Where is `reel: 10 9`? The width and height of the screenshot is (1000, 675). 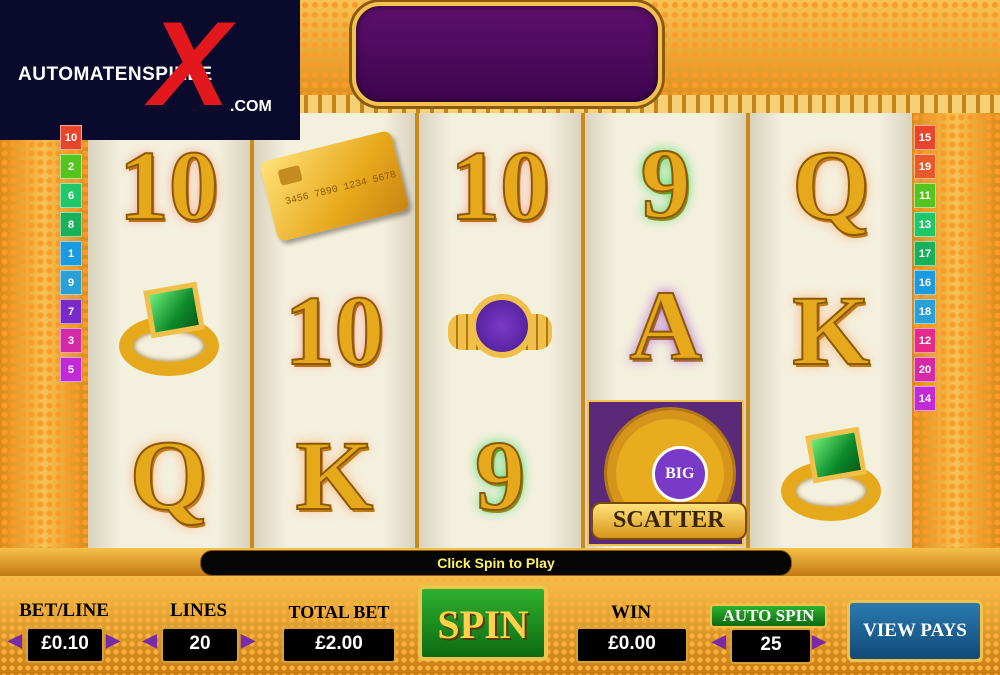 reel: 10 9 is located at coordinates (500, 330).